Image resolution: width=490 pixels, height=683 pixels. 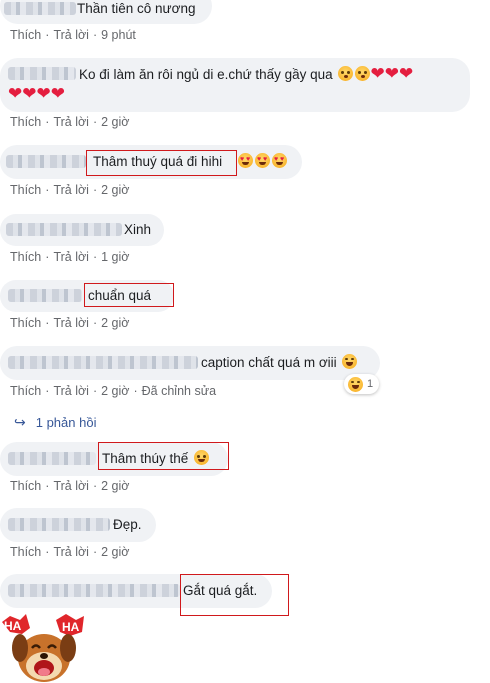 I want to click on emoji-group: ♥ ♥ ♥ ♥ ♥ ♥, so click(x=261, y=162).